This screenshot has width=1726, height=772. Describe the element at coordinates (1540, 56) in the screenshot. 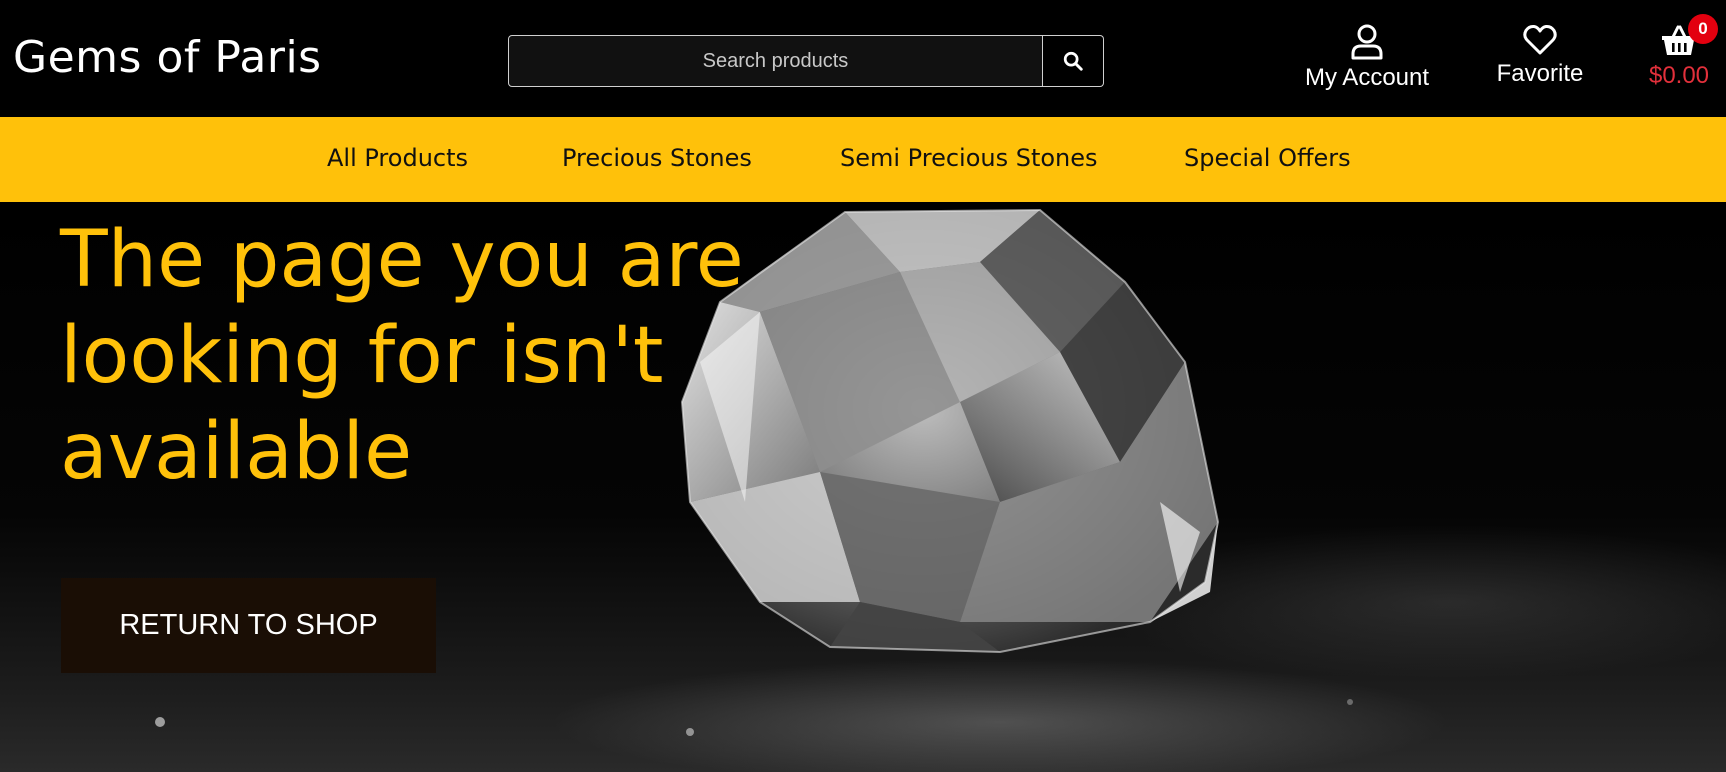

I see `favorite-link: Favorite` at that location.